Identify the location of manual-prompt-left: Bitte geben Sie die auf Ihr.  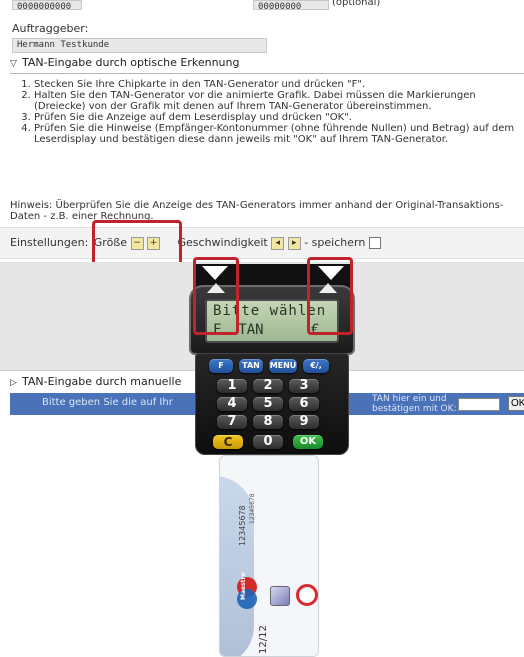
(107, 402).